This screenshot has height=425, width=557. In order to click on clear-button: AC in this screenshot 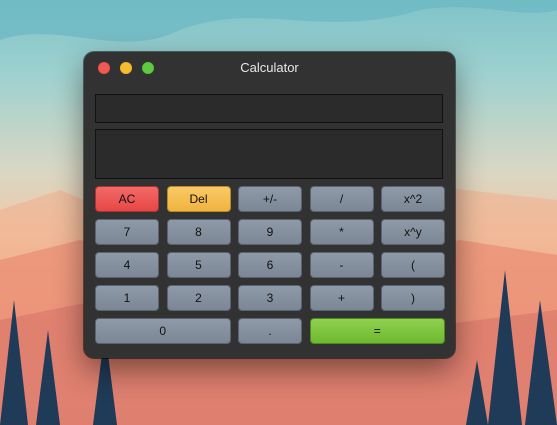, I will do `click(127, 199)`.